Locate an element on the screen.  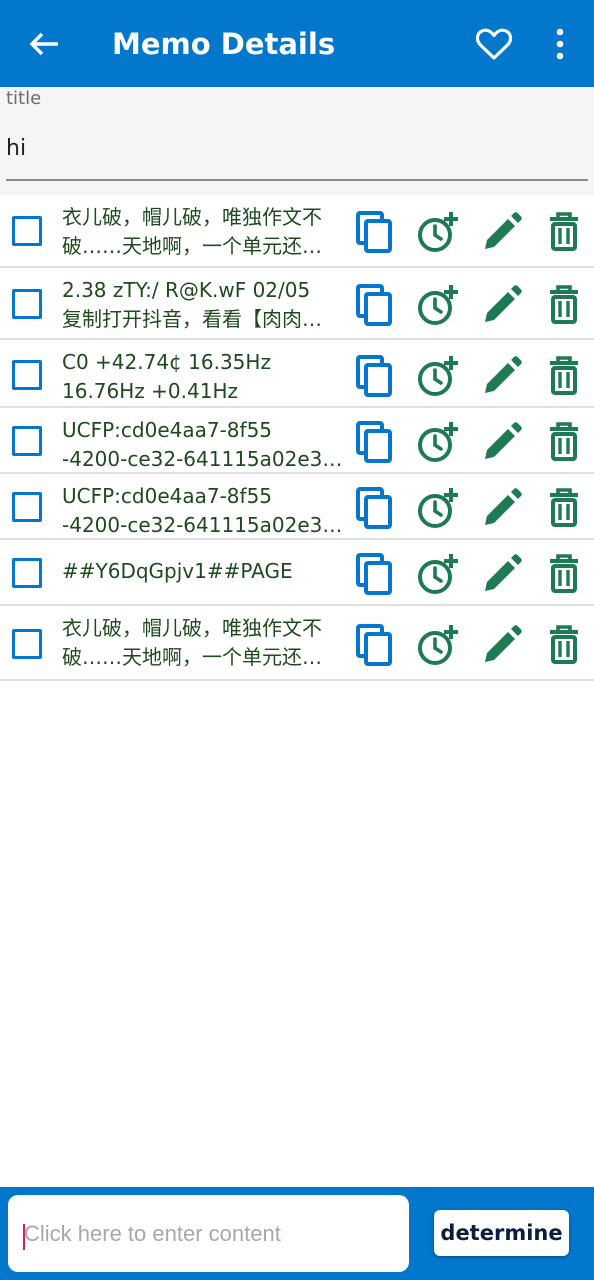
memo-row: C0 +42.74¢ 16.35Hz 16.76Hz +0.41Hz is located at coordinates (297, 374).